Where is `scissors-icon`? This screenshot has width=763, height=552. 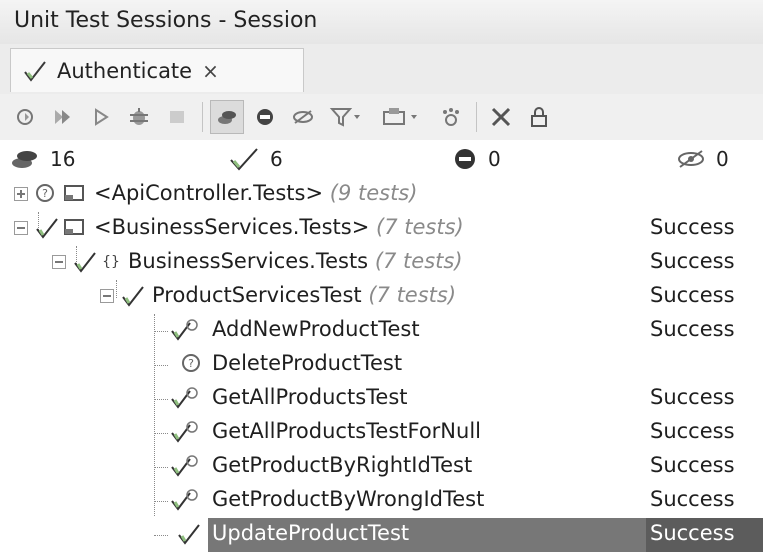
scissors-icon is located at coordinates (501, 117).